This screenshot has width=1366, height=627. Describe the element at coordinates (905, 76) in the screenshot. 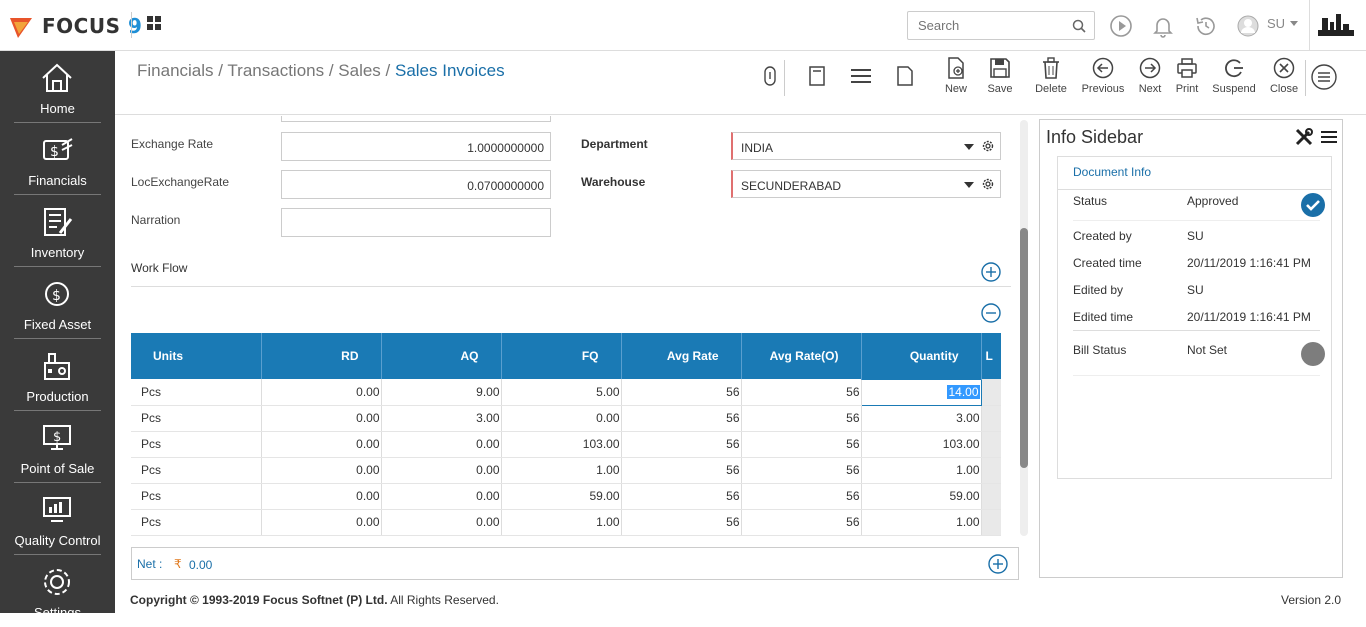

I see `document-icon` at that location.